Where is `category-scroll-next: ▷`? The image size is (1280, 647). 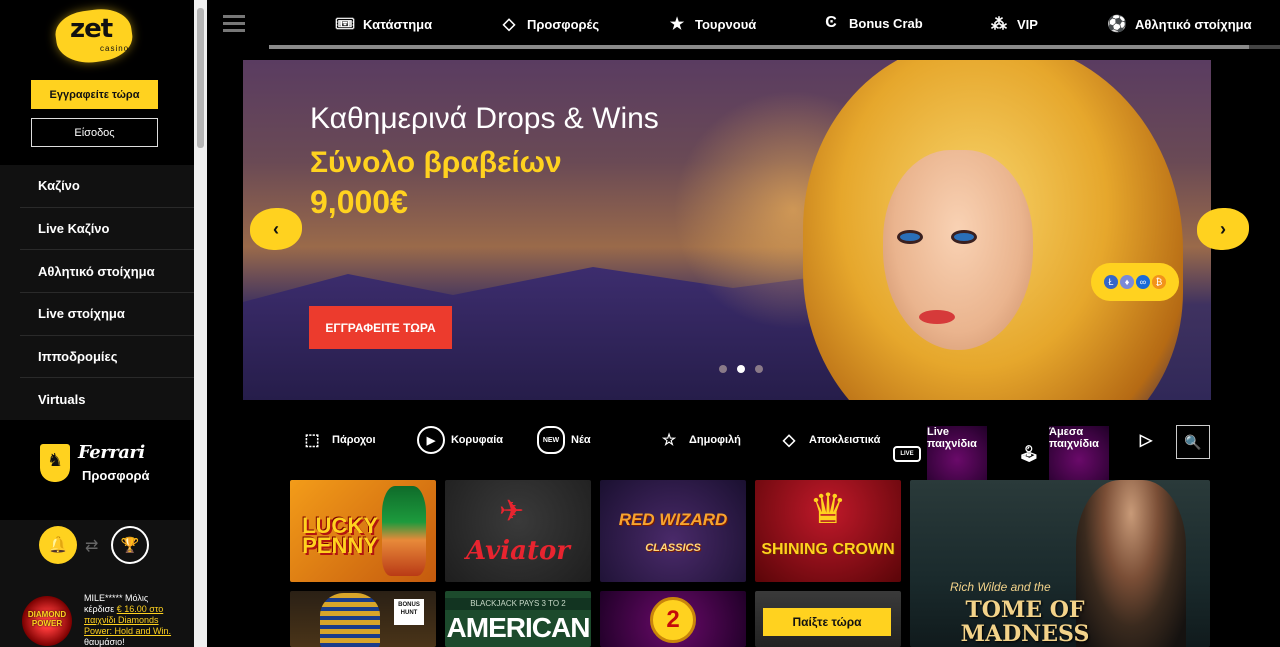 category-scroll-next: ▷ is located at coordinates (1146, 440).